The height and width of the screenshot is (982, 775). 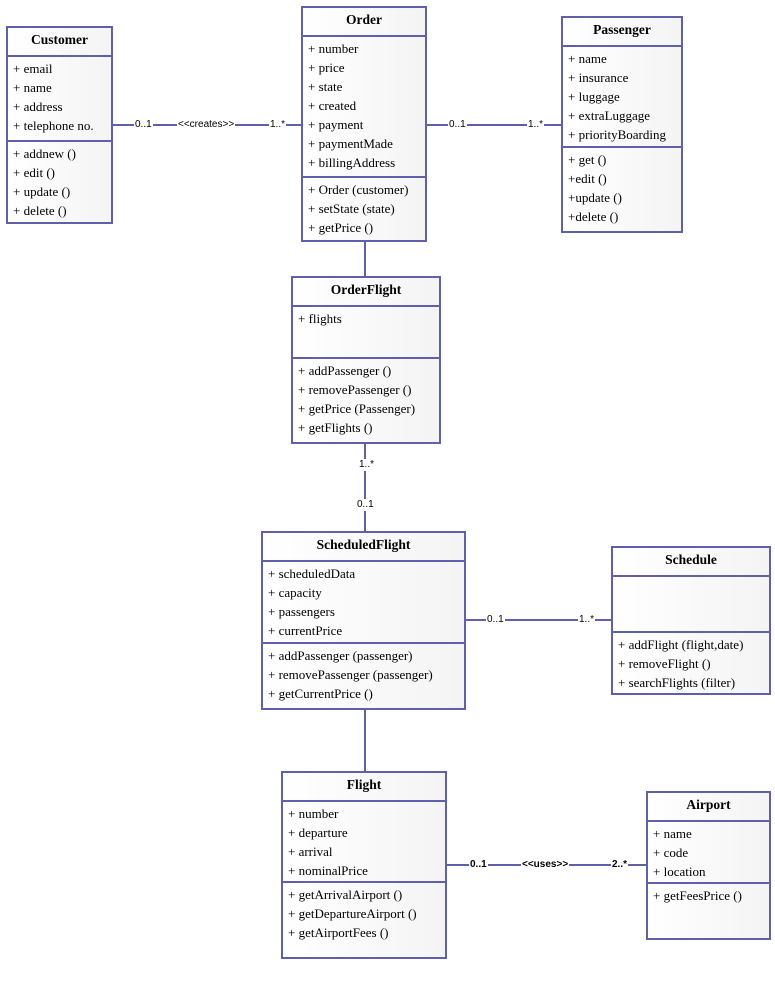 What do you see at coordinates (691, 562) in the screenshot?
I see `class-name: Schedule` at bounding box center [691, 562].